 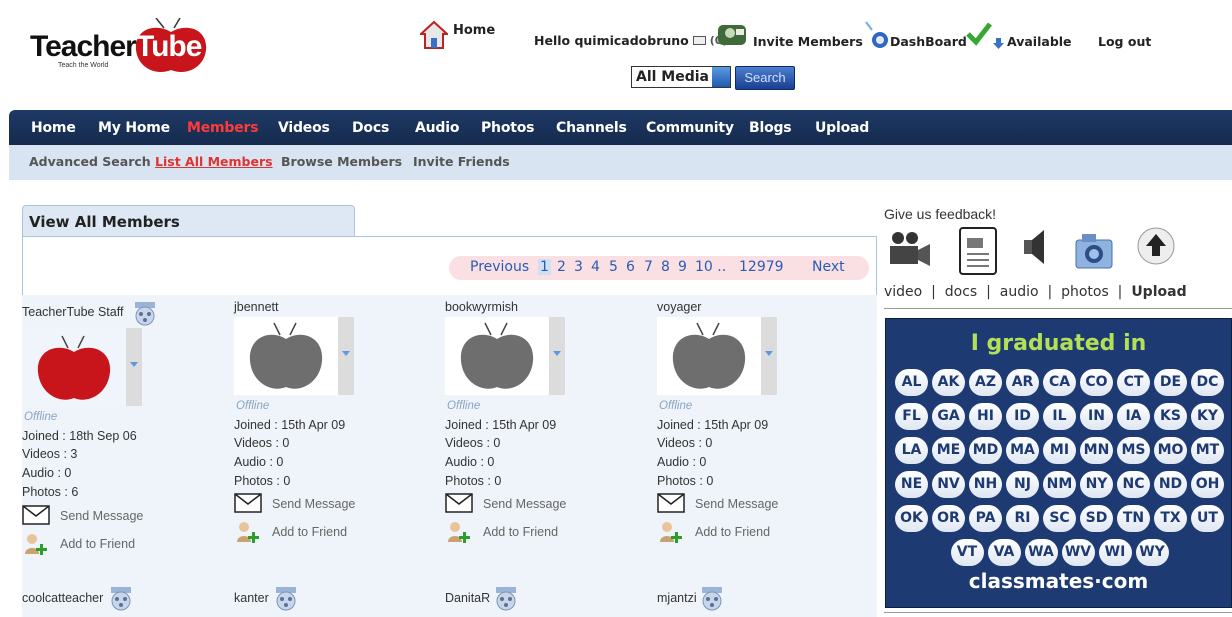 What do you see at coordinates (1096, 382) in the screenshot?
I see `state-button: CO` at bounding box center [1096, 382].